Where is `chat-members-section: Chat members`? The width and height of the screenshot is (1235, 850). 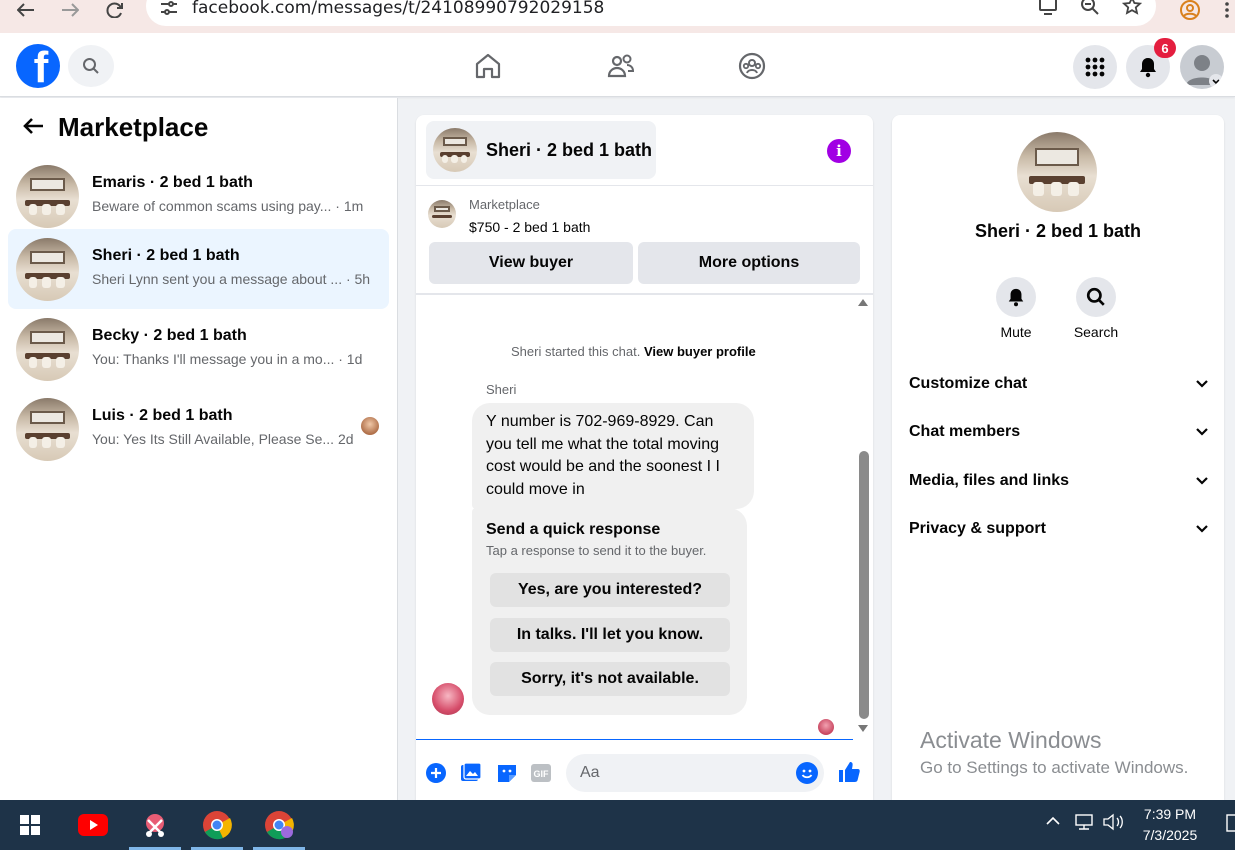
chat-members-section: Chat members is located at coordinates (1059, 432).